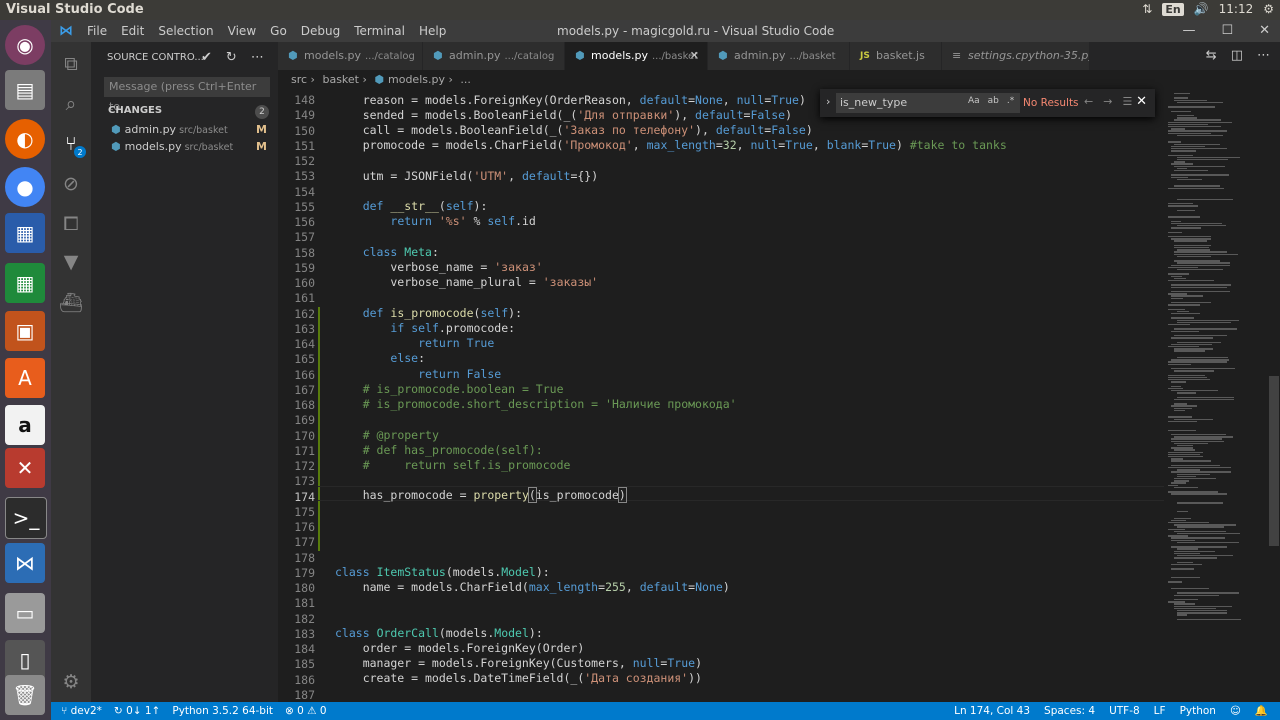 The height and width of the screenshot is (720, 1280). I want to click on maximize-icon: ☐, so click(1227, 30).